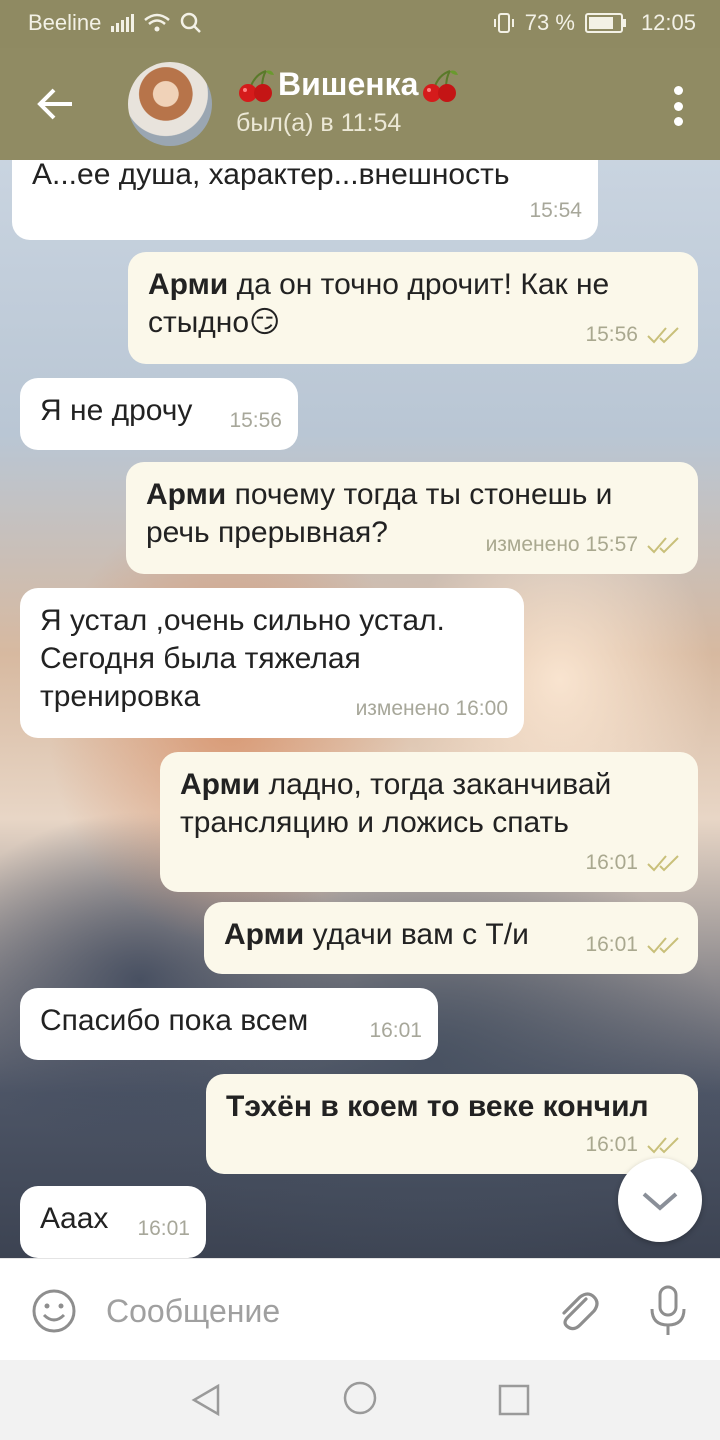  What do you see at coordinates (65, 22) in the screenshot?
I see `carrier-name: Beeline` at bounding box center [65, 22].